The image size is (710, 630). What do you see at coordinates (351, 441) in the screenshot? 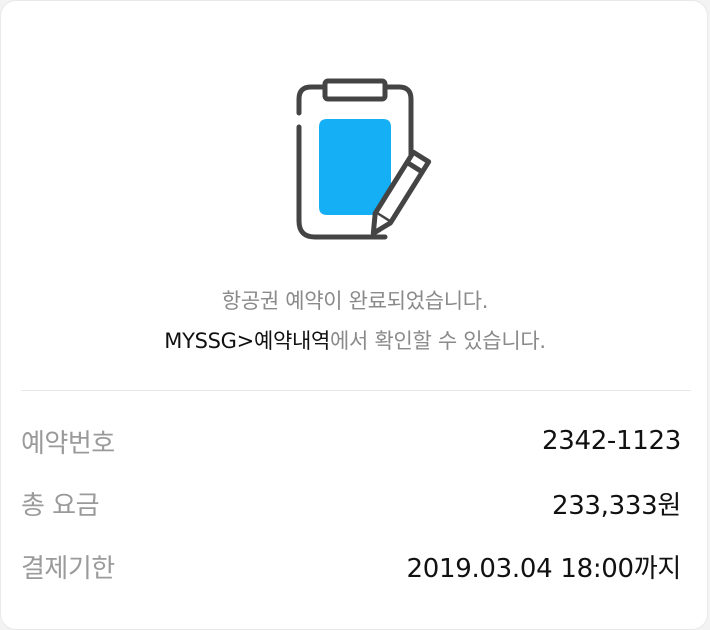
I see `reservation-number-row: 예약번호 2342-1123` at bounding box center [351, 441].